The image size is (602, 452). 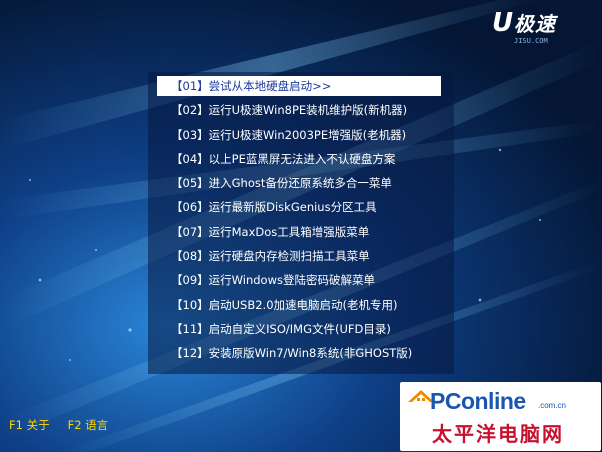 I want to click on logo-url: JISU.COM, so click(x=531, y=41).